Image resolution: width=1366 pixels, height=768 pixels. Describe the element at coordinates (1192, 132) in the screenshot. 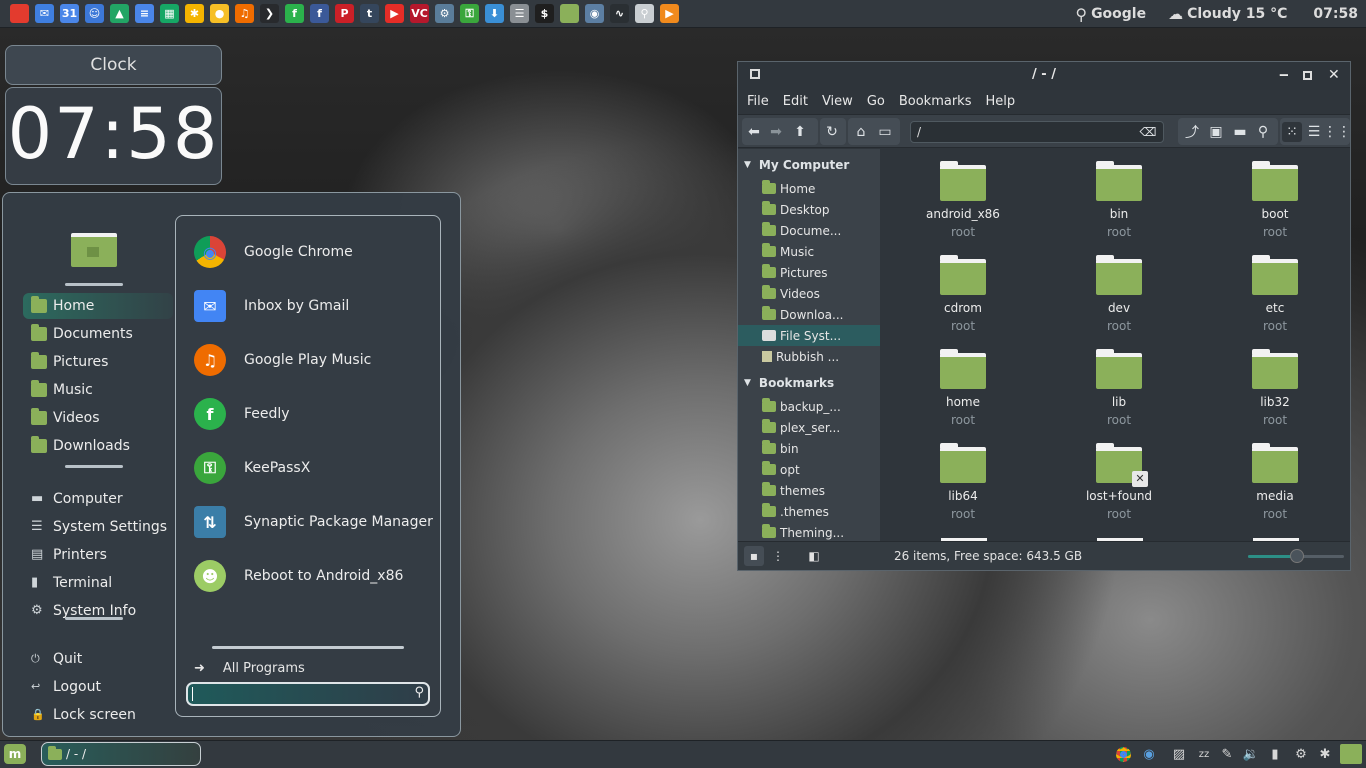

I see `toggle-location-icon: ⤴` at that location.